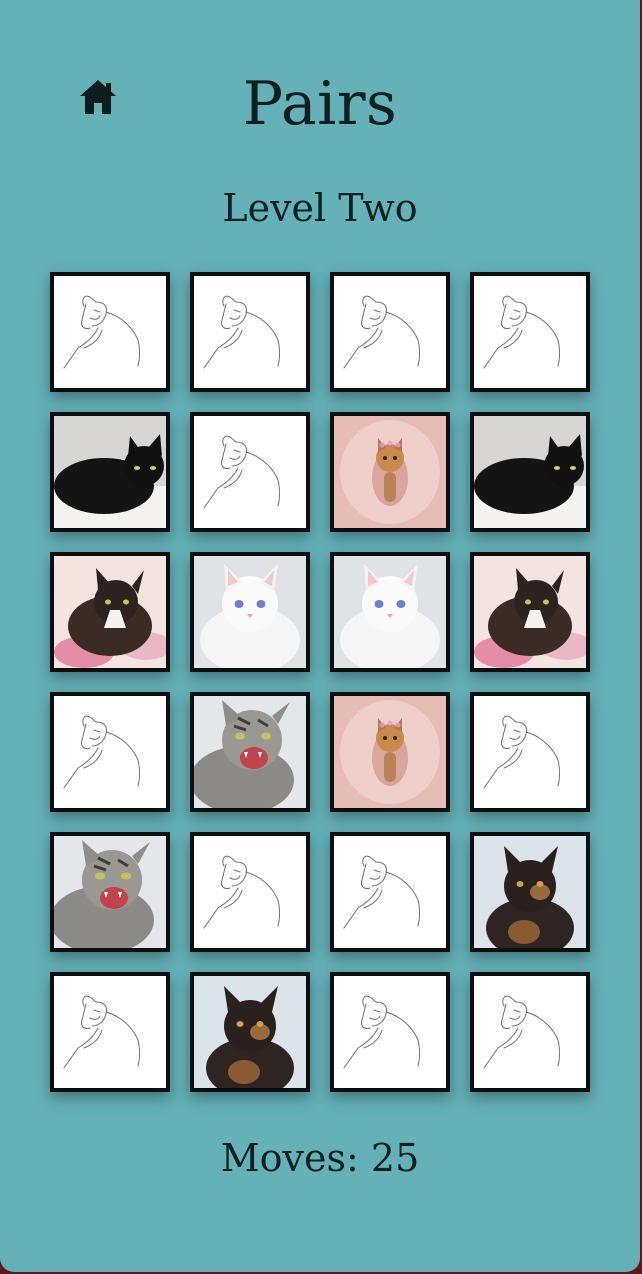 The width and height of the screenshot is (642, 1274). What do you see at coordinates (395, 1158) in the screenshot?
I see `moves-value: 25` at bounding box center [395, 1158].